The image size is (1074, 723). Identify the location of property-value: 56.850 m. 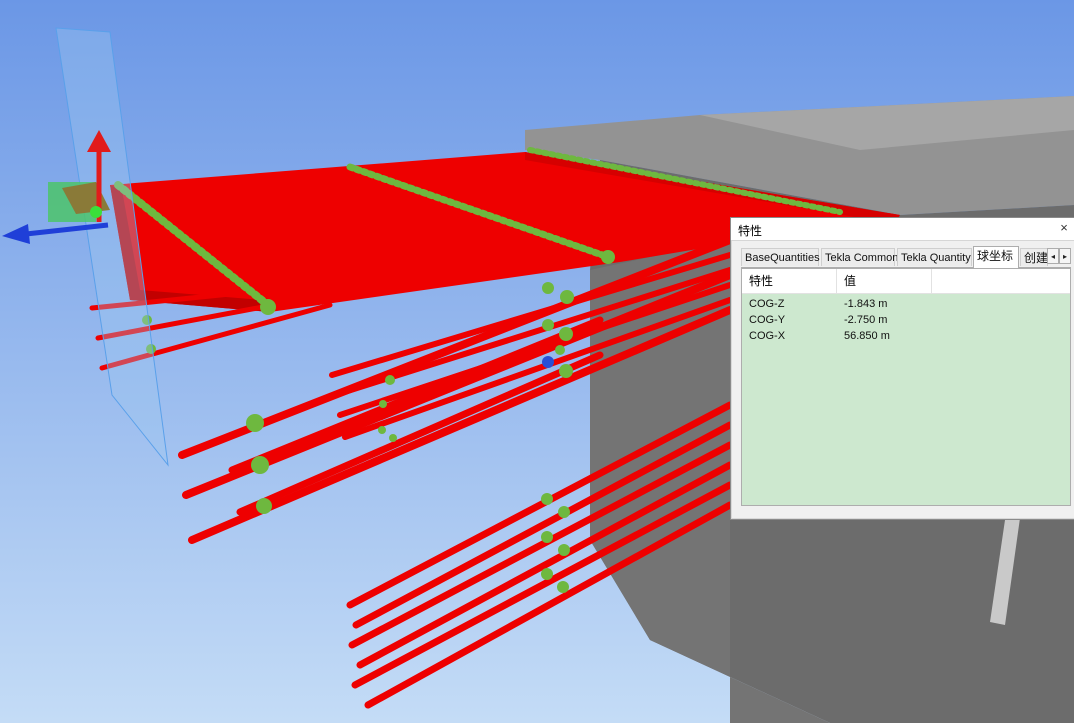
(867, 336).